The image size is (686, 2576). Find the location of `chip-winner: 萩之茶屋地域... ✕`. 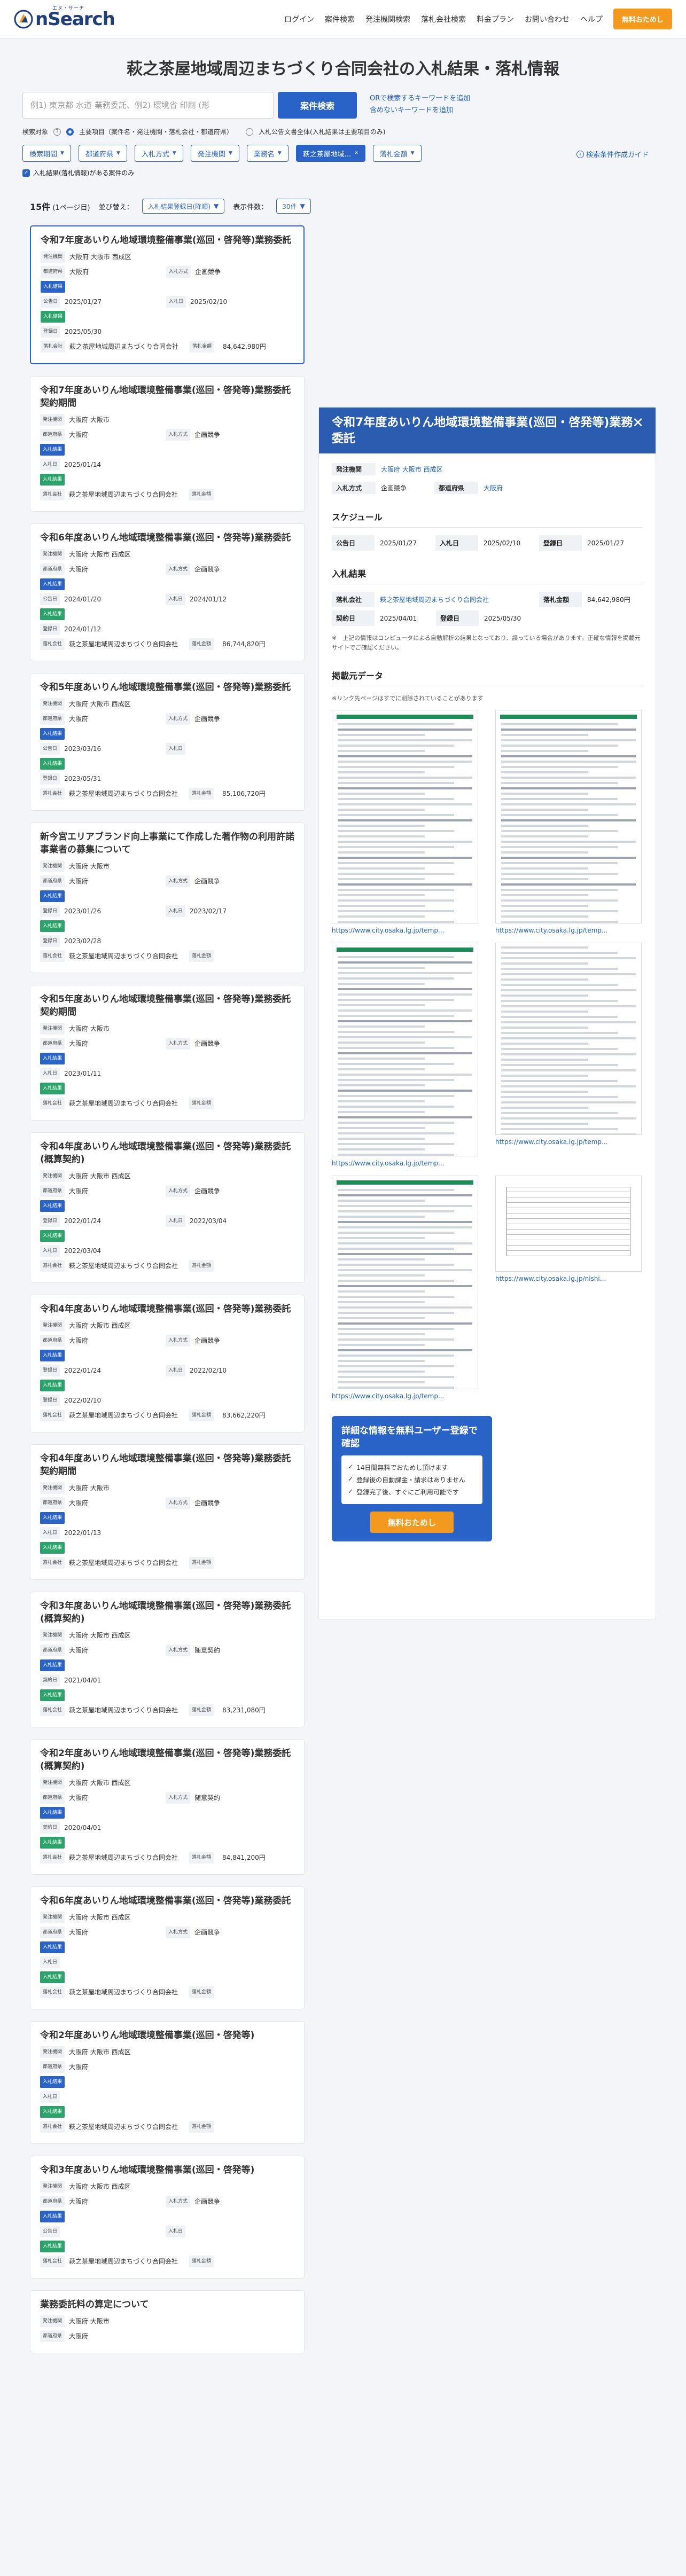

chip-winner: 萩之茶屋地域... ✕ is located at coordinates (330, 153).